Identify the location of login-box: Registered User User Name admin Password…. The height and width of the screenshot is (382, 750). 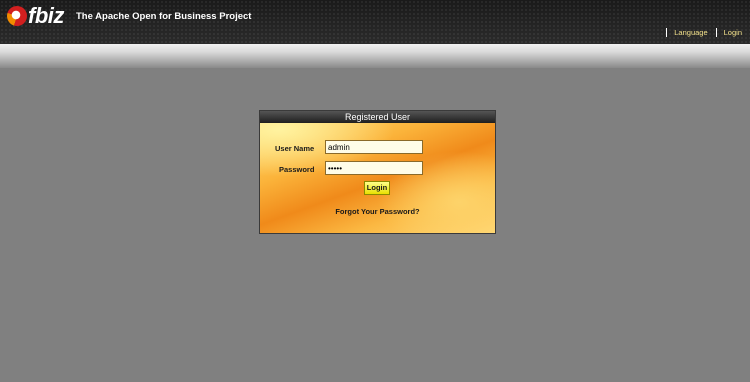
(377, 172).